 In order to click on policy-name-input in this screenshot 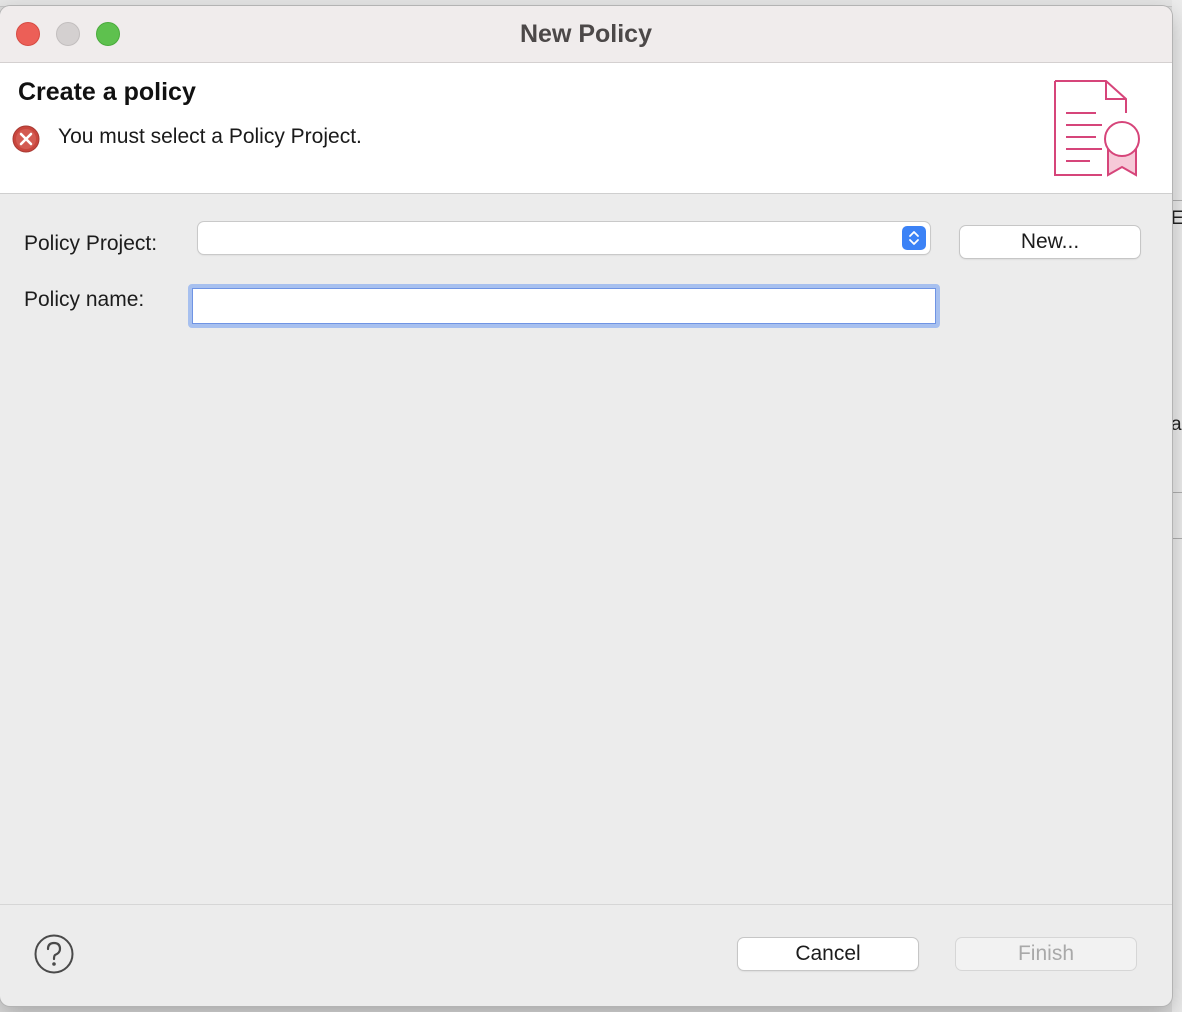, I will do `click(564, 306)`.